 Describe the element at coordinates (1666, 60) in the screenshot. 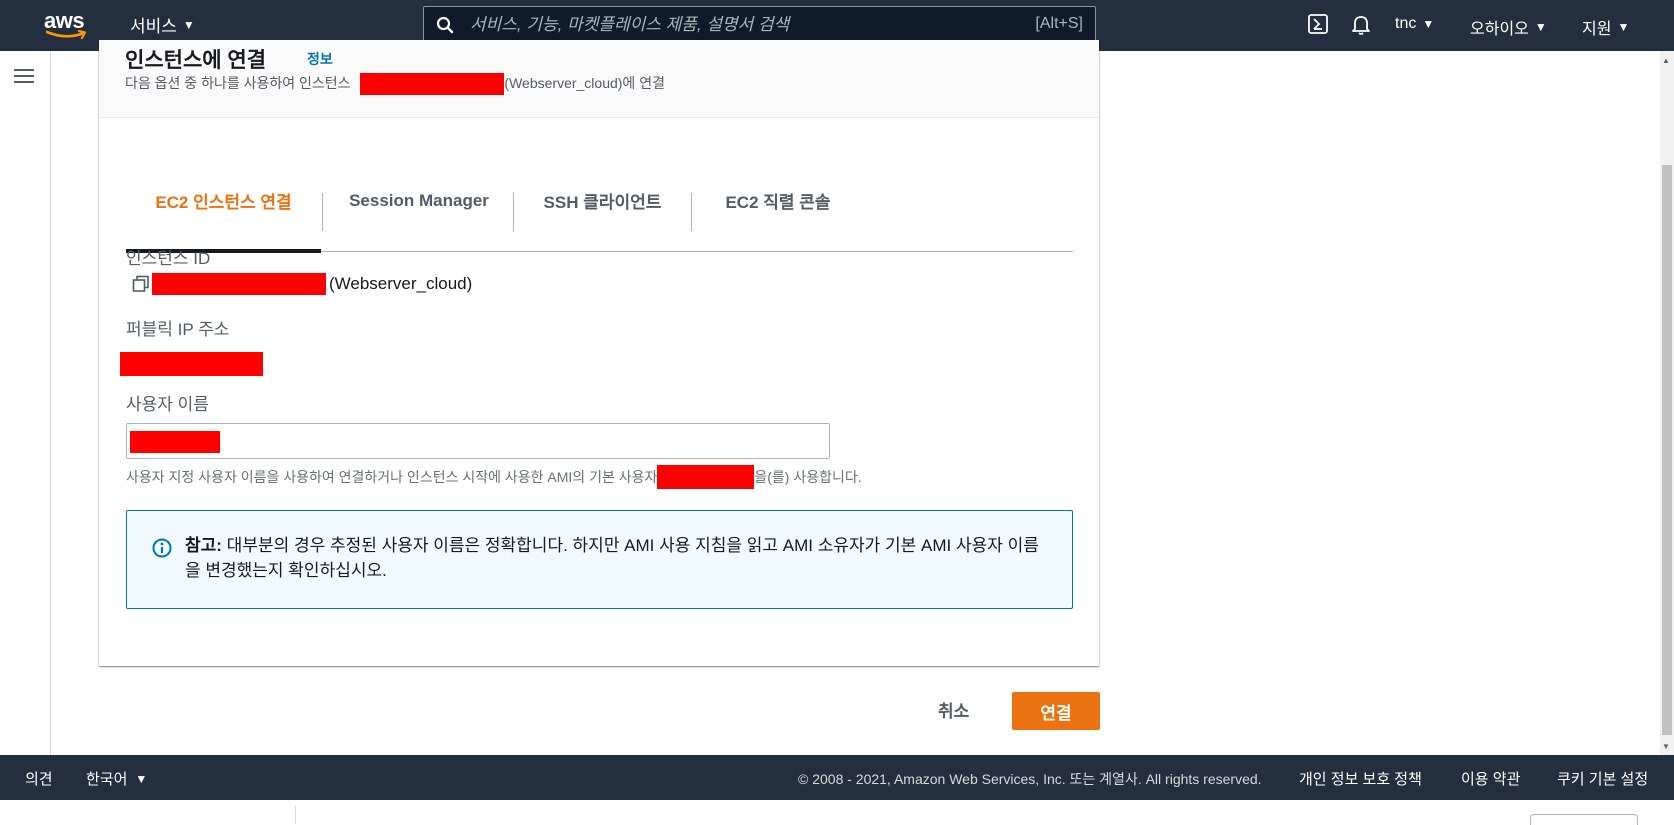

I see `scroll-up-icon: ▲` at that location.